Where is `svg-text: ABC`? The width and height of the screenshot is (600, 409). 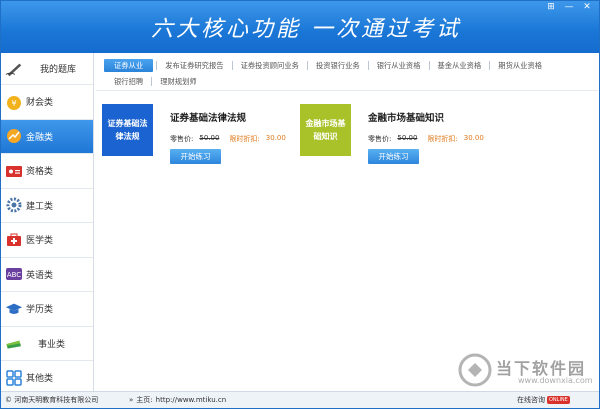
svg-text: ABC is located at coordinates (14, 275).